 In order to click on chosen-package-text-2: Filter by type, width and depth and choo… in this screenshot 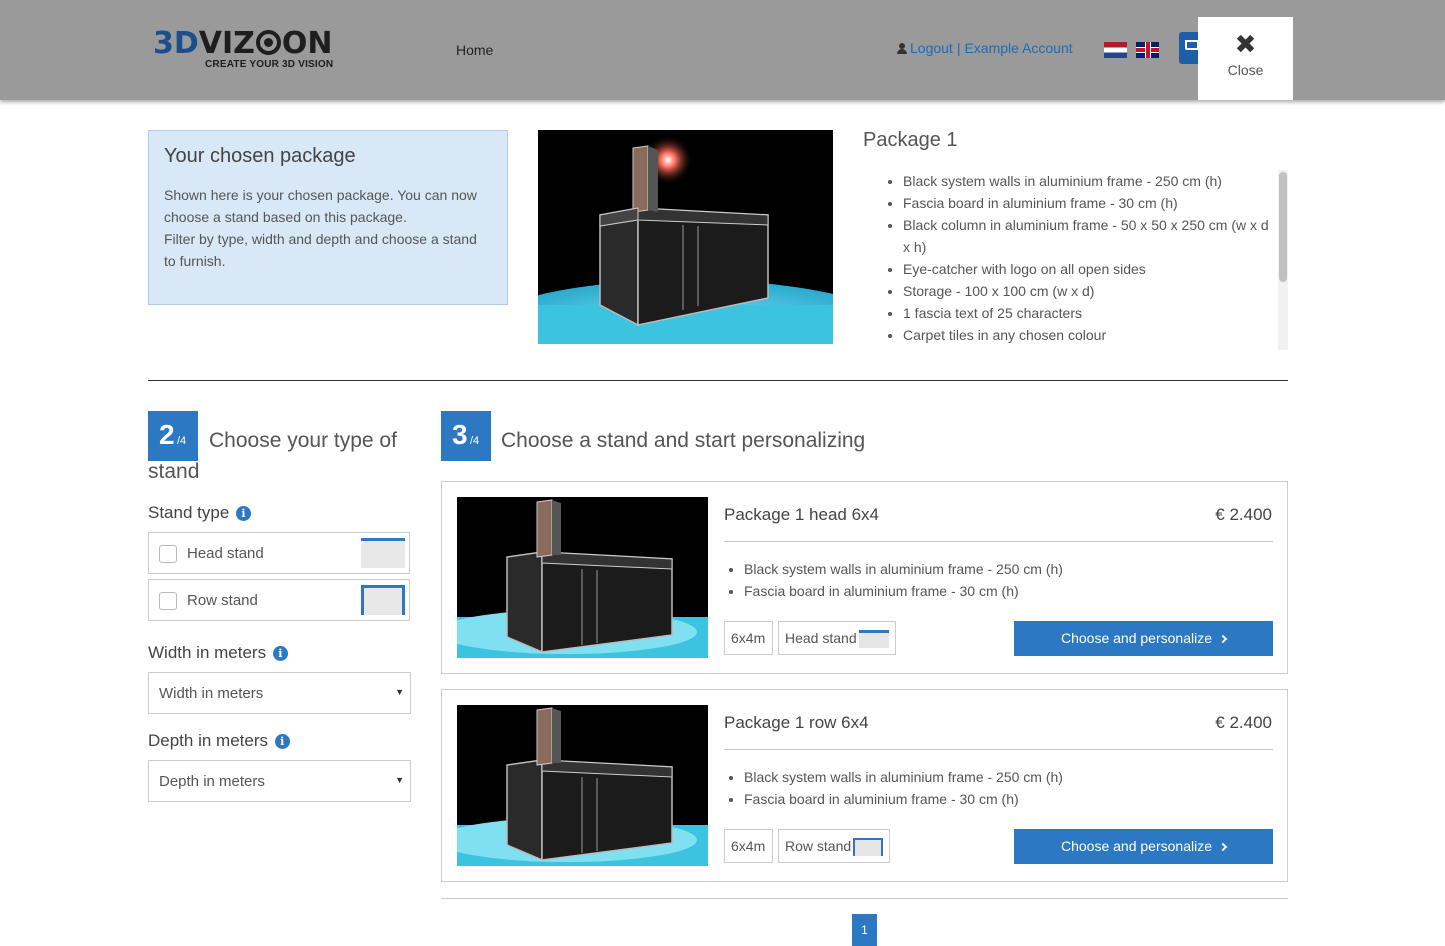, I will do `click(320, 250)`.